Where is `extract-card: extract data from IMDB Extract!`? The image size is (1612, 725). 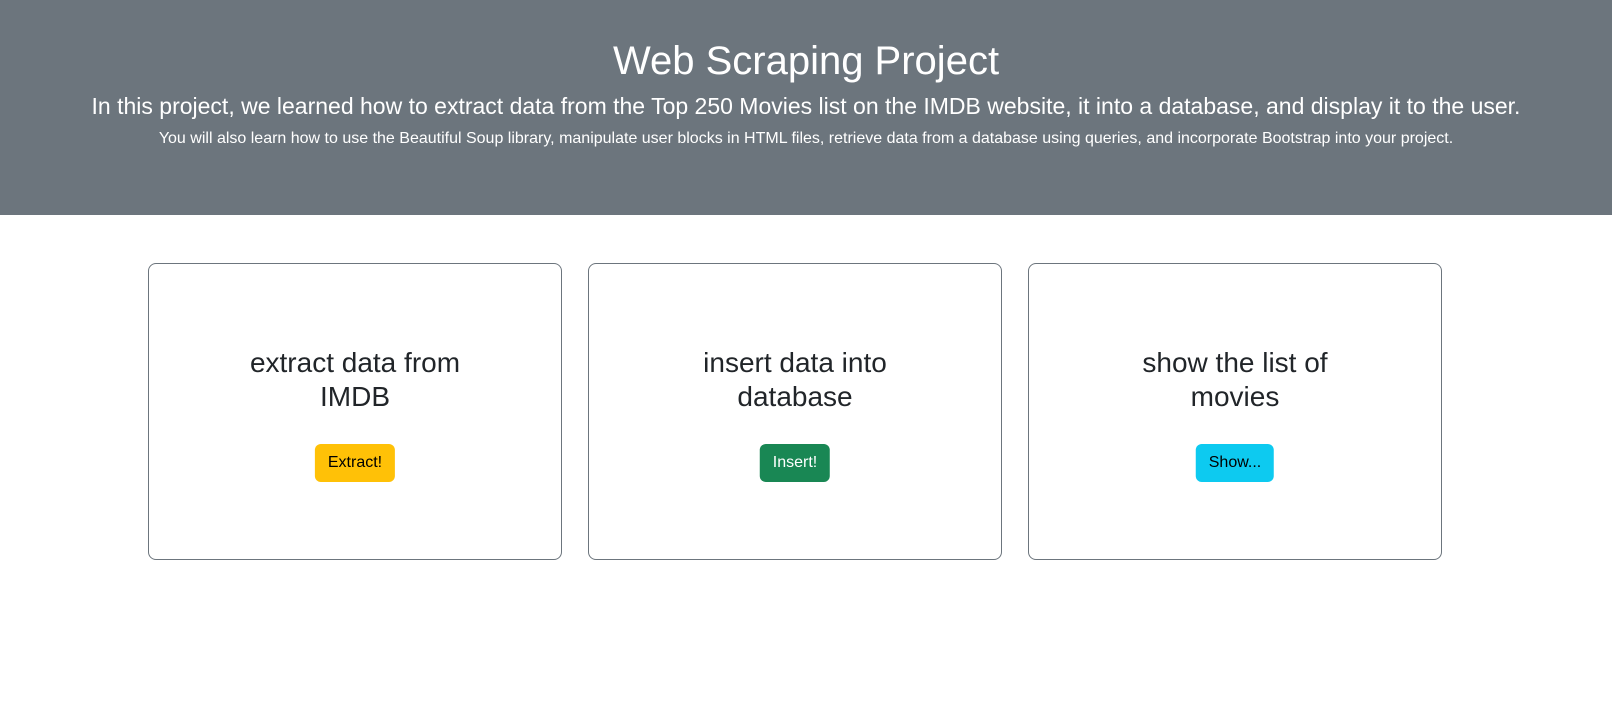
extract-card: extract data from IMDB Extract! is located at coordinates (355, 411).